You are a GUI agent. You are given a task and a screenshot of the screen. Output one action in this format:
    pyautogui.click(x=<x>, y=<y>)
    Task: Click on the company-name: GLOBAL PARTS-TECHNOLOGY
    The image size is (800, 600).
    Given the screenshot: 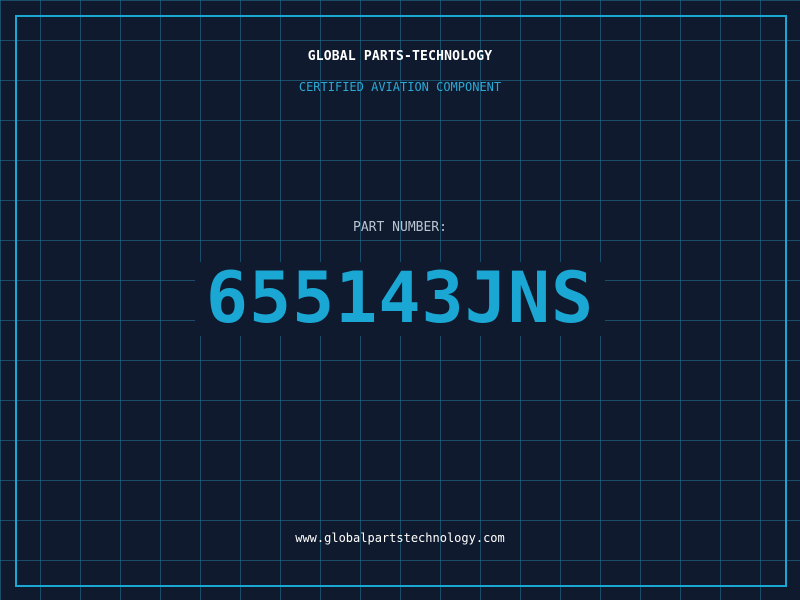 What is the action you would take?
    pyautogui.click(x=400, y=56)
    